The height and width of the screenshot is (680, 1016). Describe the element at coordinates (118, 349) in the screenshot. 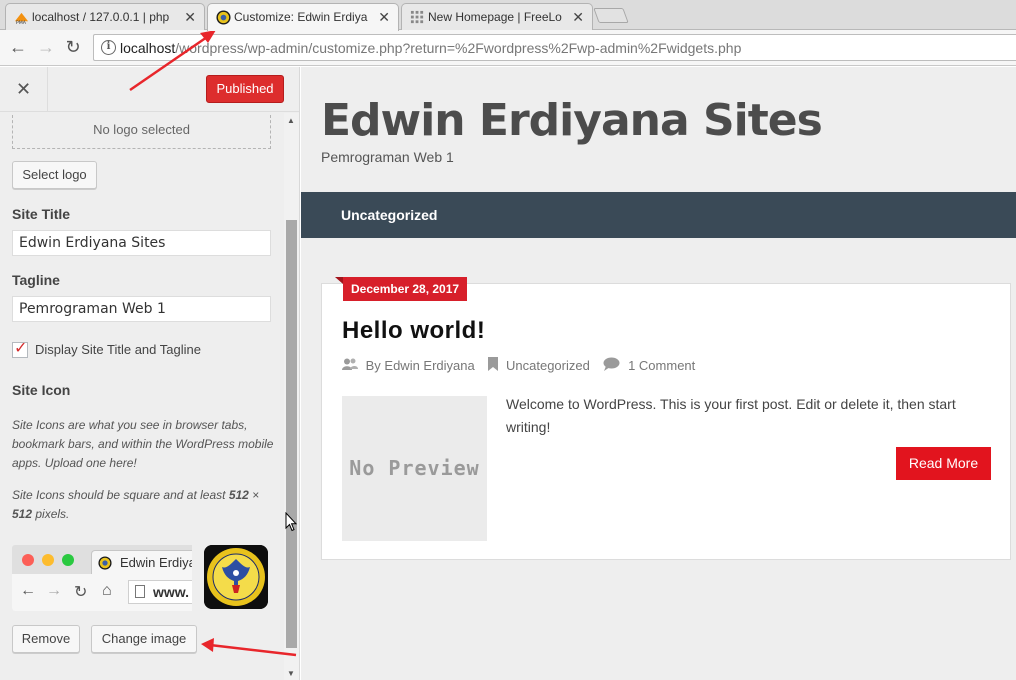

I see `display-title-label: Display Site Title and Tagline` at that location.